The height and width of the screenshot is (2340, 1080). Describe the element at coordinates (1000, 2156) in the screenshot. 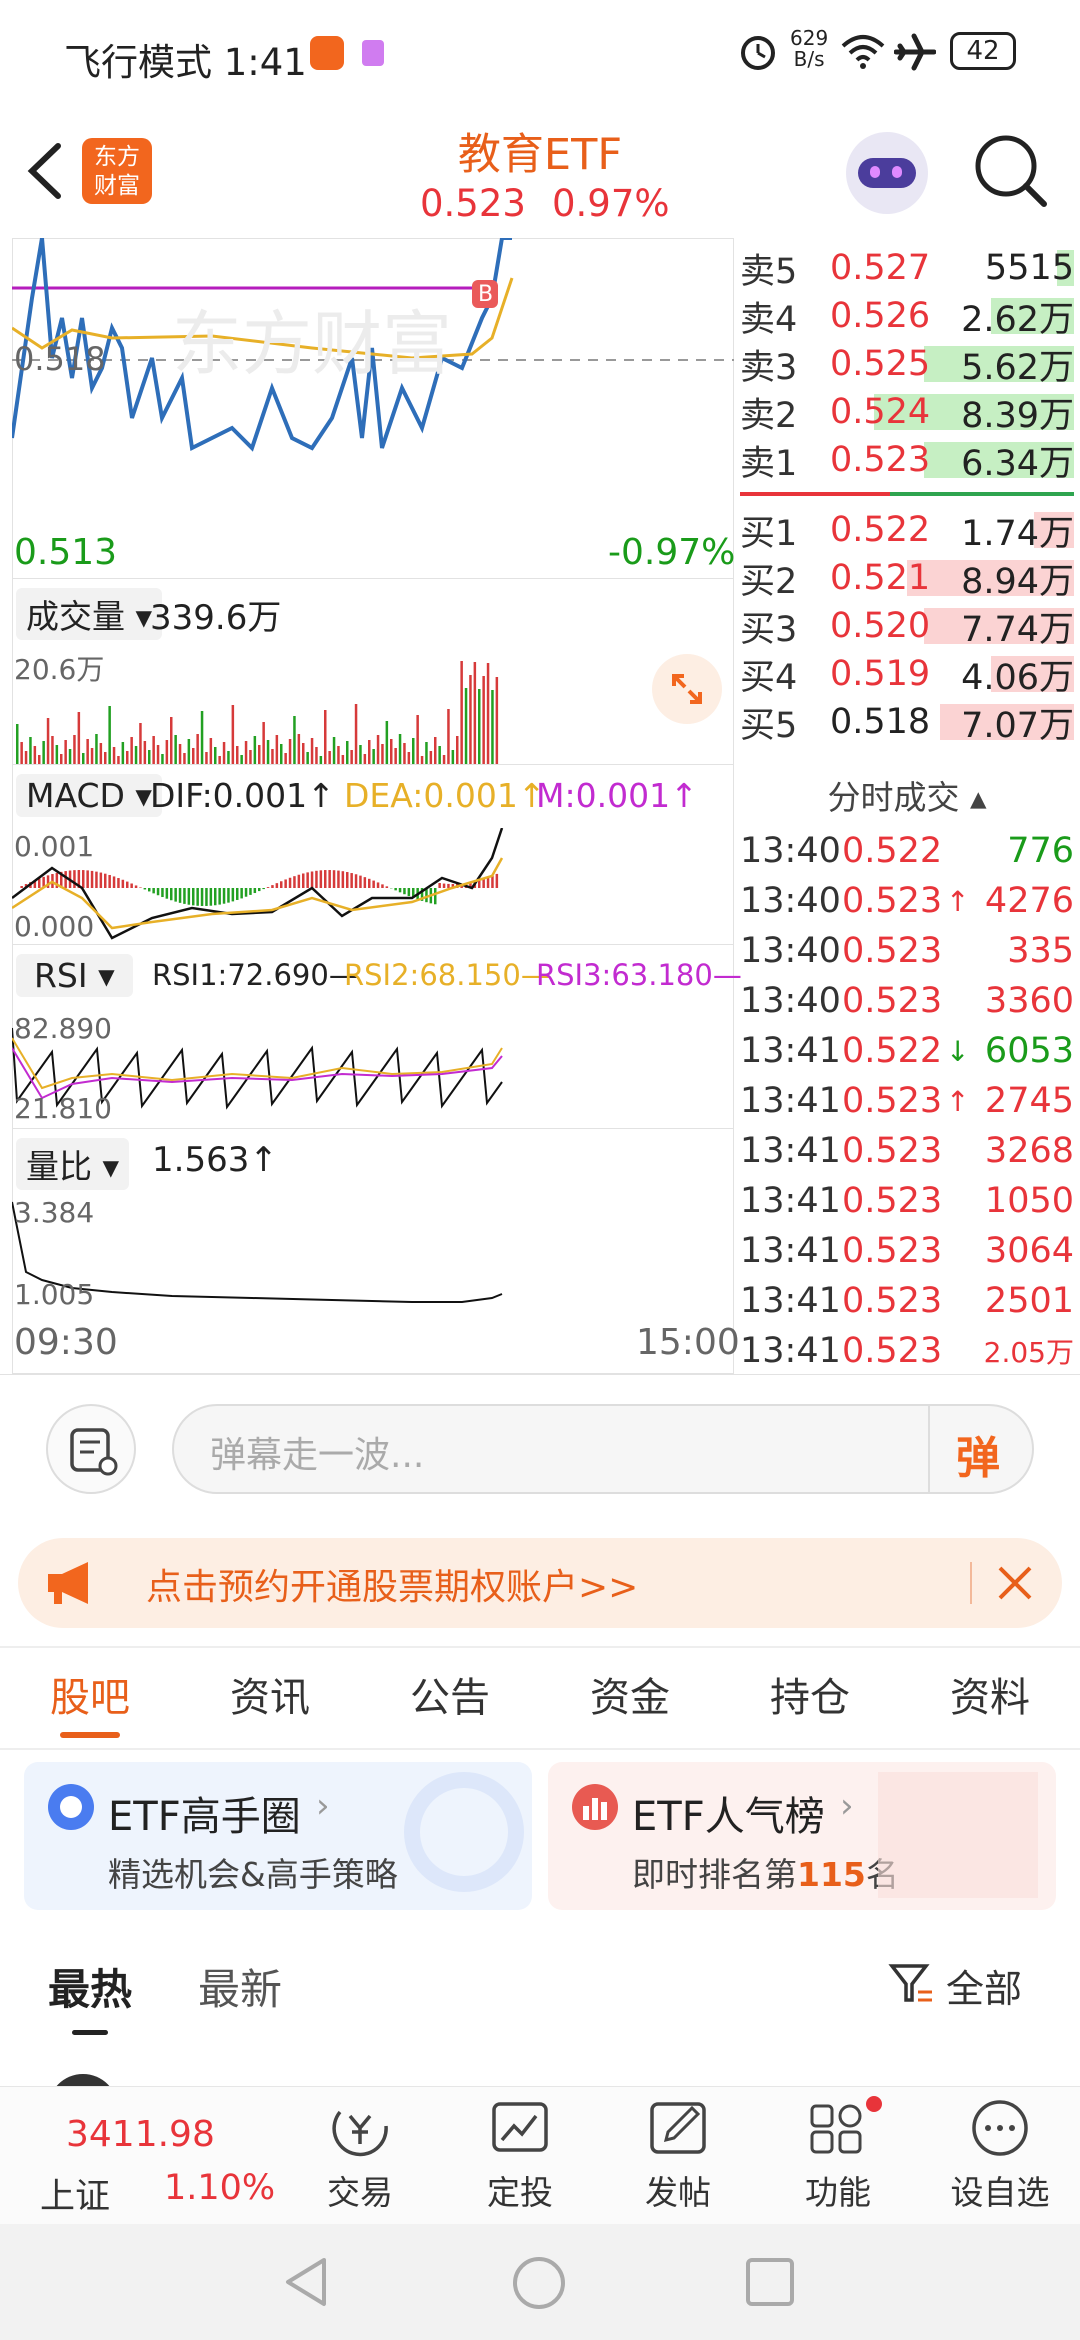

I see `nav-add-watchlist: 设自选` at that location.